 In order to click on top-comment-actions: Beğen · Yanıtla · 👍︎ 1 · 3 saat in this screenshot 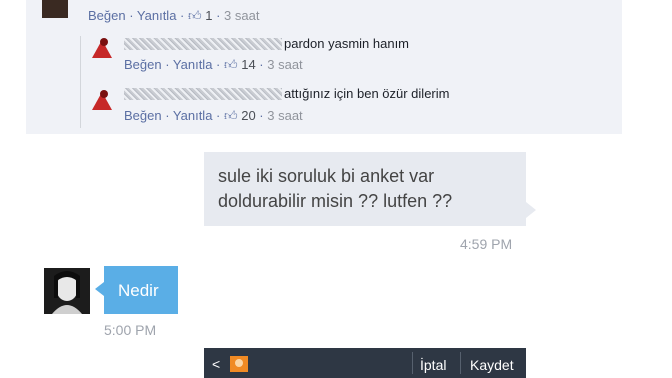, I will do `click(174, 15)`.